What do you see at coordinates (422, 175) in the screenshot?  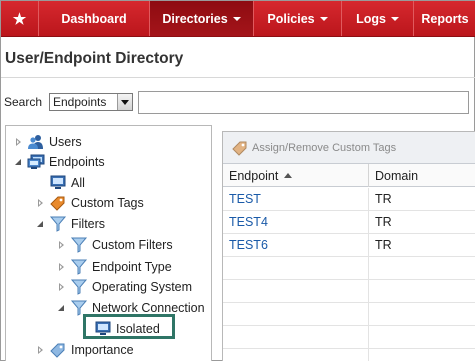 I see `column-header-domain: Domain` at bounding box center [422, 175].